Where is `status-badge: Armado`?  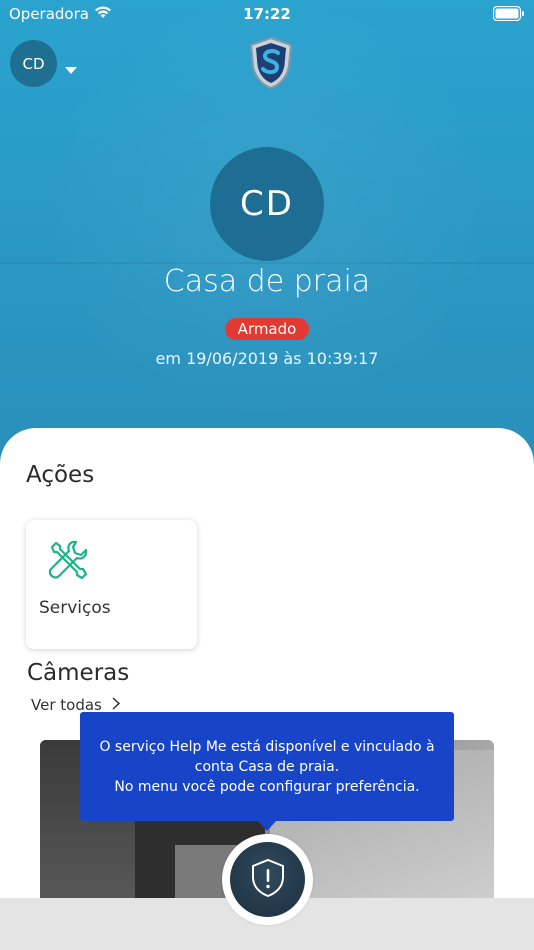 status-badge: Armado is located at coordinates (267, 329).